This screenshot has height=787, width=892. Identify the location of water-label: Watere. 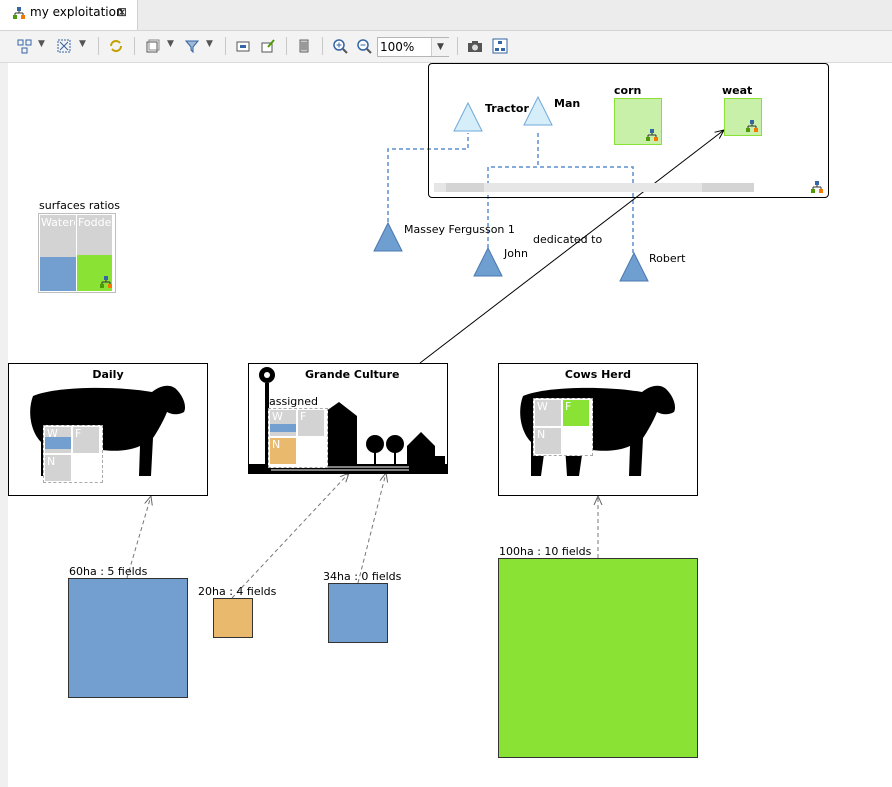
(58, 222).